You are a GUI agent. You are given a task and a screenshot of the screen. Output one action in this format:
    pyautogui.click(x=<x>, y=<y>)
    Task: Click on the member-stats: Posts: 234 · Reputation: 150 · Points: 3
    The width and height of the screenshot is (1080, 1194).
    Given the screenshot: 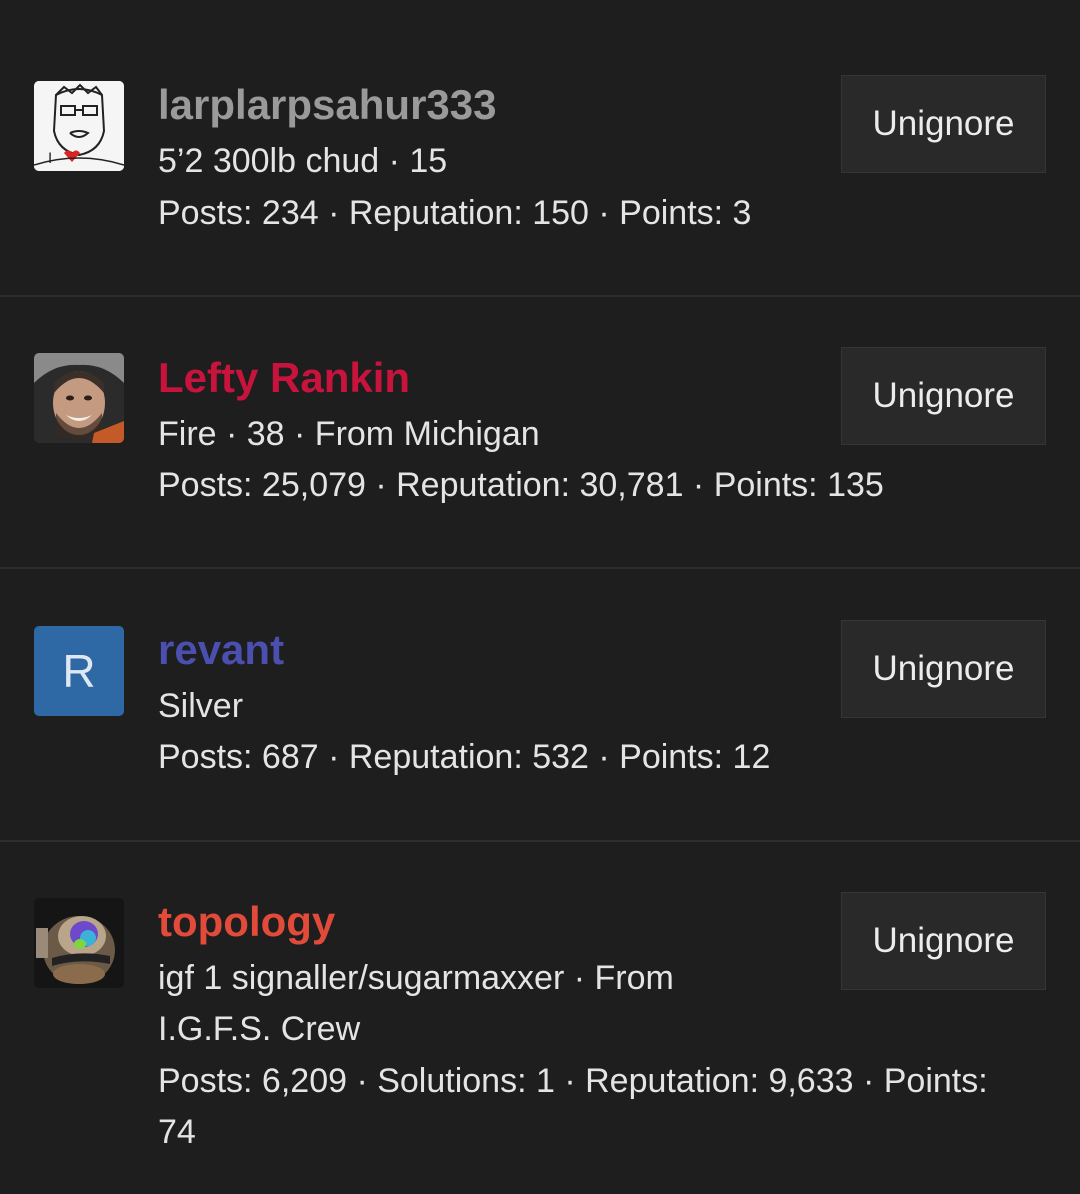 What is the action you would take?
    pyautogui.click(x=455, y=213)
    